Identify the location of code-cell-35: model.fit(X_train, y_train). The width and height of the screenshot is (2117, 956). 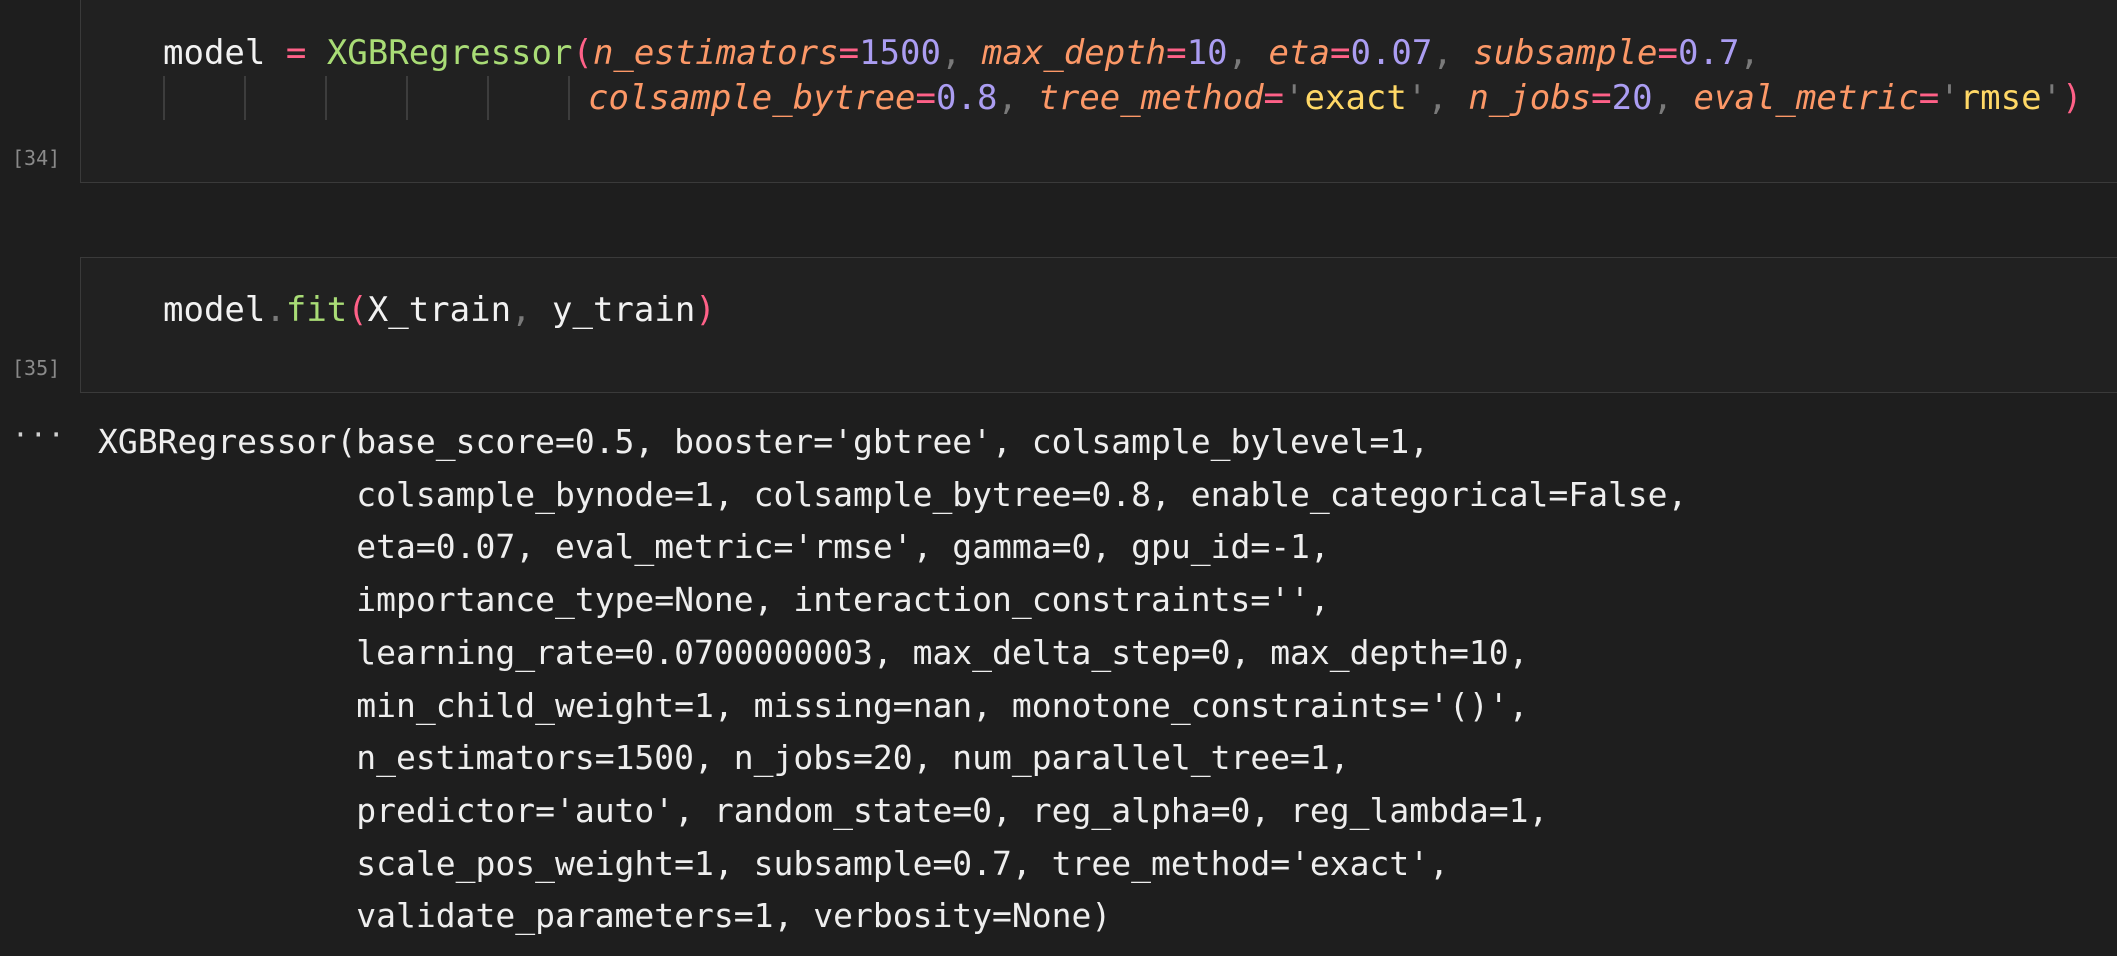
(1098, 325).